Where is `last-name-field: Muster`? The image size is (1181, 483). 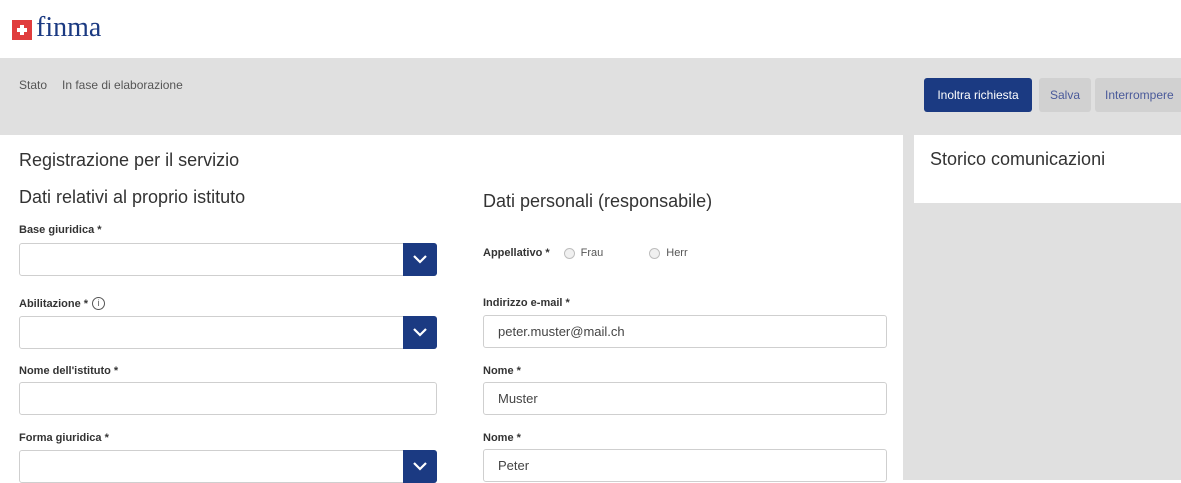 last-name-field: Muster is located at coordinates (685, 398).